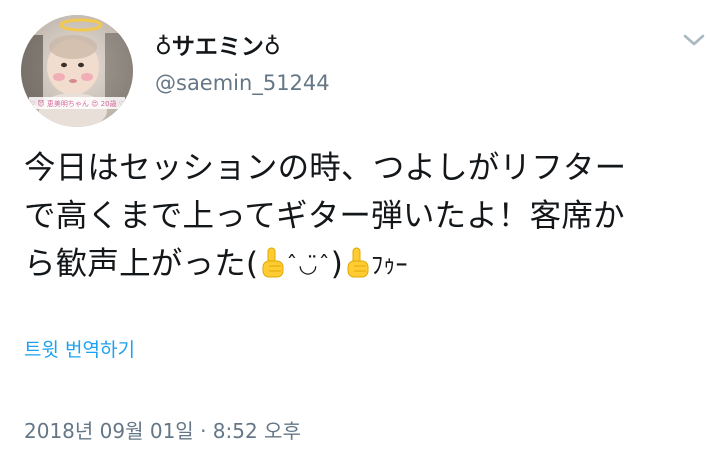 The image size is (720, 459). Describe the element at coordinates (141, 264) in the screenshot. I see `tweet-text-line-3-prefix: ら歓声上がった(` at that location.